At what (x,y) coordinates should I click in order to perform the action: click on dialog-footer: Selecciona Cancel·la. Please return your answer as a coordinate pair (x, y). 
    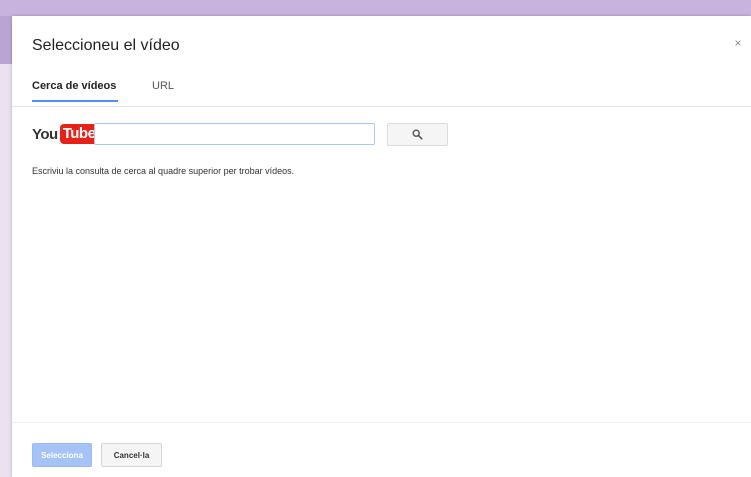
    Looking at the image, I should click on (381, 449).